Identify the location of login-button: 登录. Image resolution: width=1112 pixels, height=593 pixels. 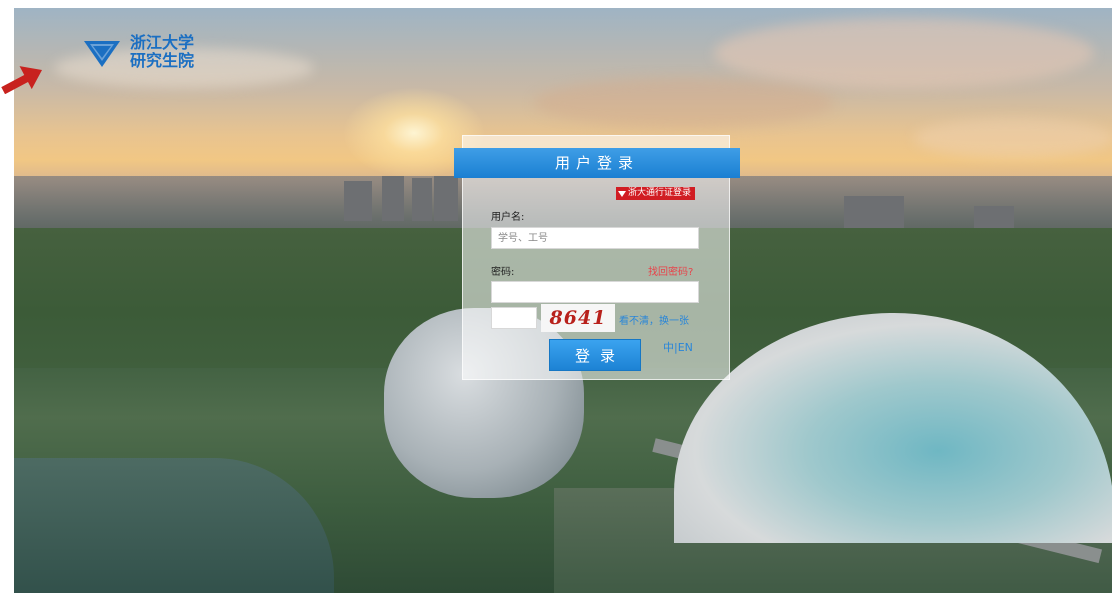
(595, 355).